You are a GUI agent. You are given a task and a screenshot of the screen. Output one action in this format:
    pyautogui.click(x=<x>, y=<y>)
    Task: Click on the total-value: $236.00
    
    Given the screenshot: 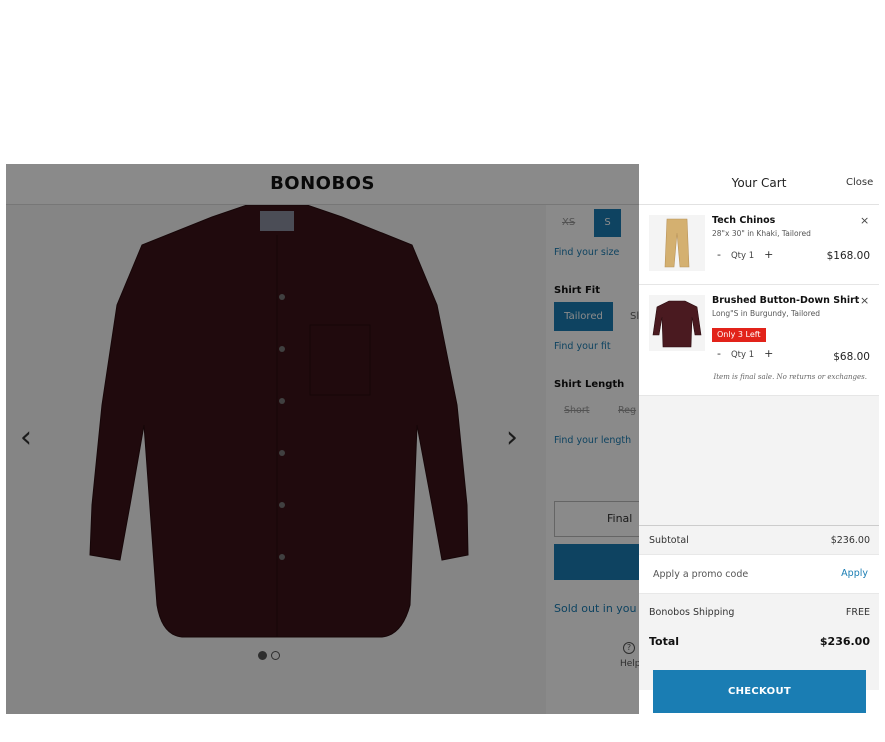 What is the action you would take?
    pyautogui.click(x=844, y=641)
    